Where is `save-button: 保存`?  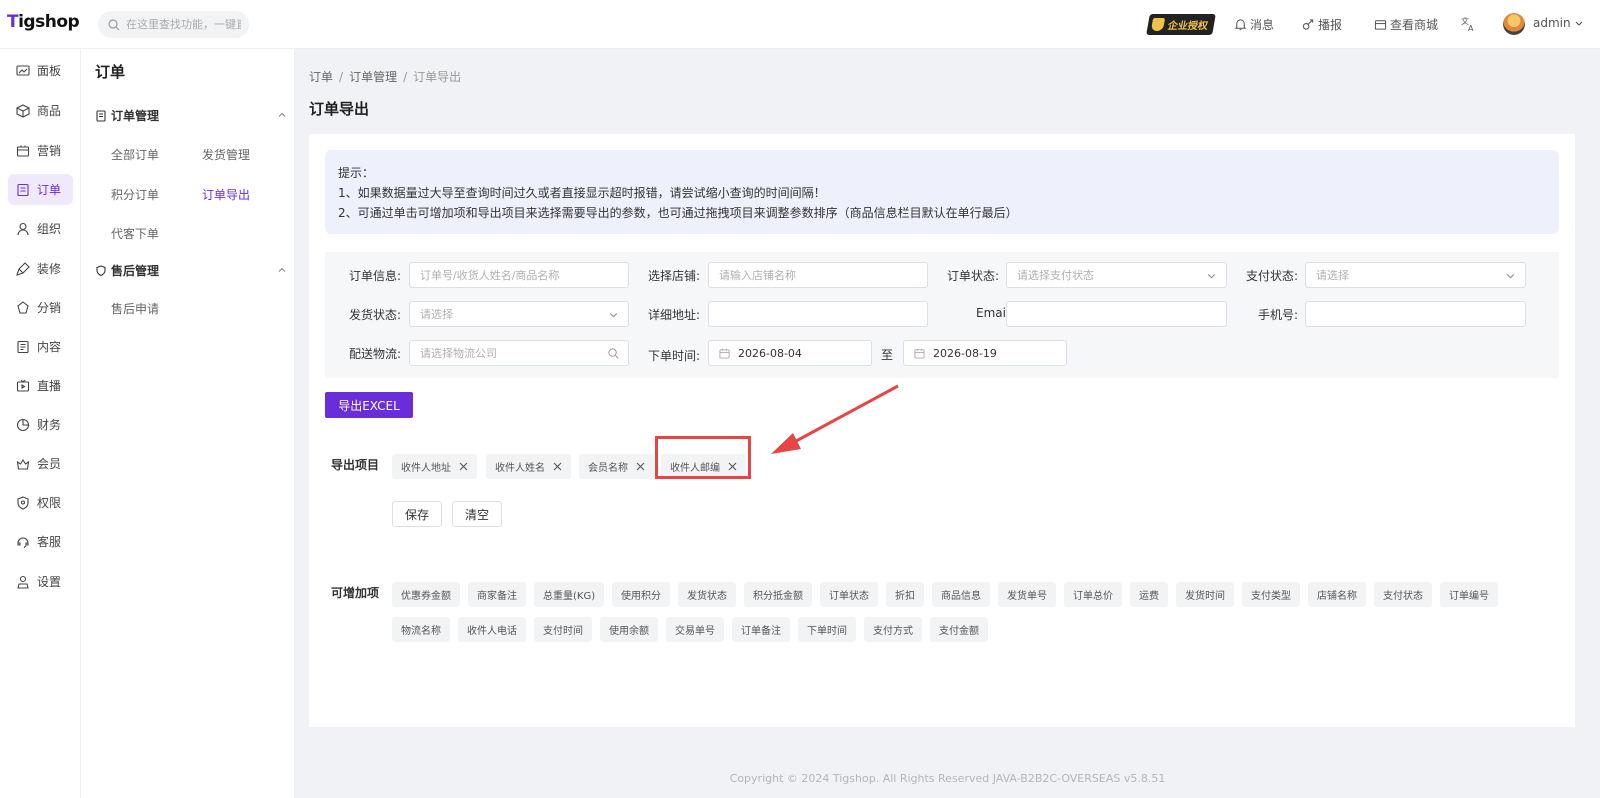 save-button: 保存 is located at coordinates (417, 514).